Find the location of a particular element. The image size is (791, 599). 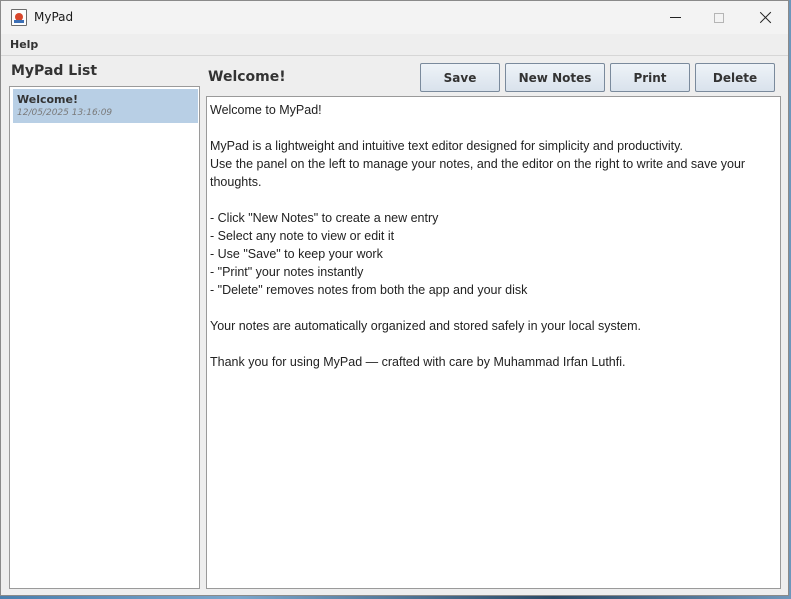

close-icon is located at coordinates (765, 17).